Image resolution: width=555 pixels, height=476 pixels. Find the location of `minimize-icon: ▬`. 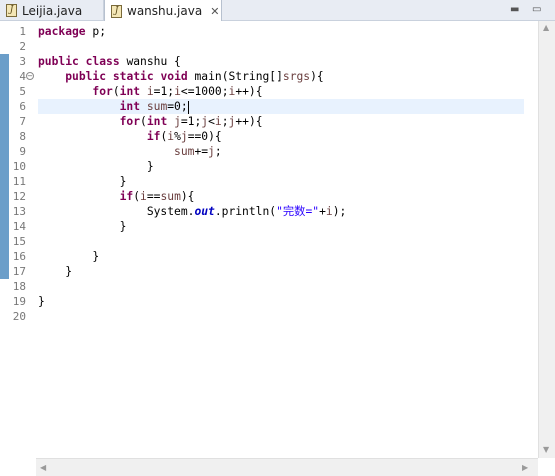

minimize-icon: ▬ is located at coordinates (514, 9).